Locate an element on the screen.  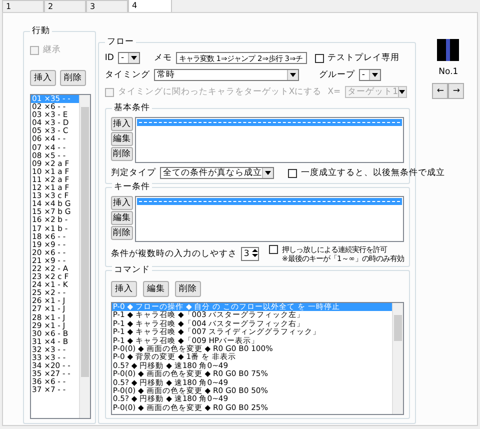
id-dropdown: - is located at coordinates (129, 58).